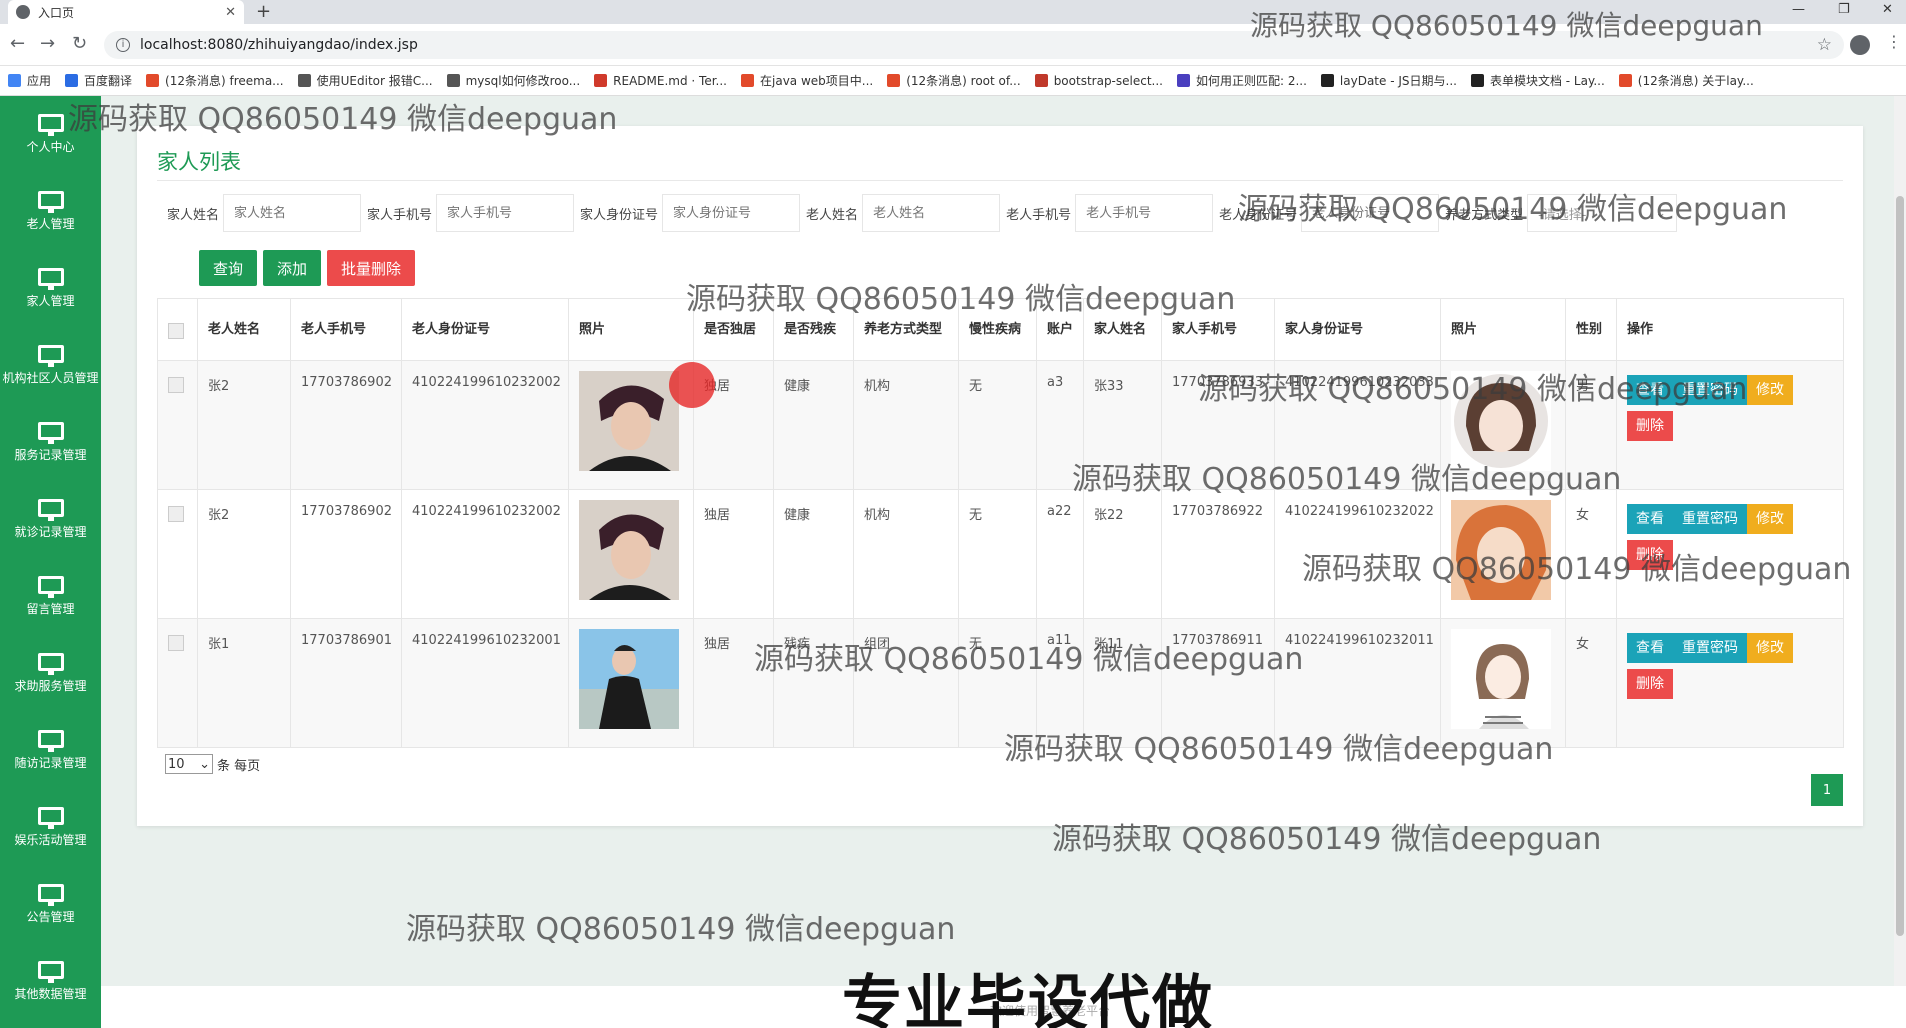 The height and width of the screenshot is (1028, 1906). I want to click on forward-icon: →, so click(47, 43).